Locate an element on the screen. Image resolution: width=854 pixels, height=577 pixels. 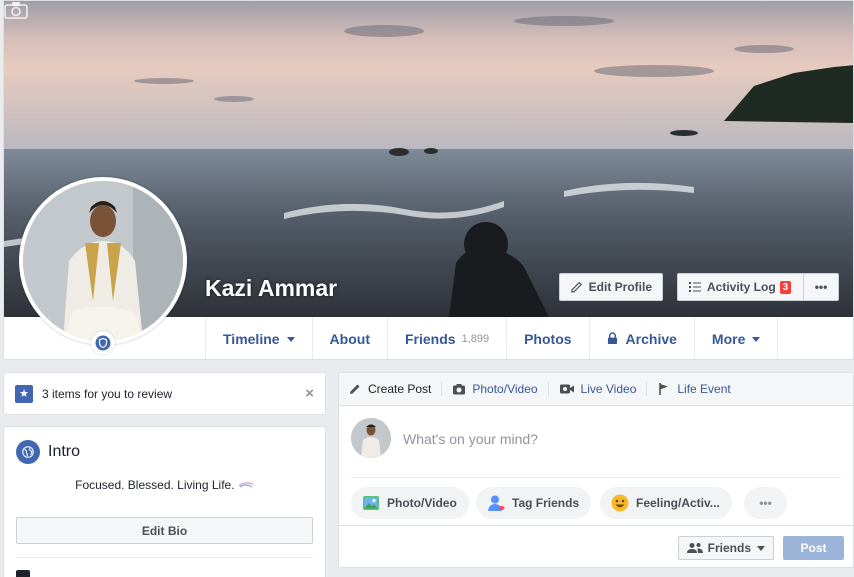
tab-life-event: Life Event is located at coordinates (694, 389).